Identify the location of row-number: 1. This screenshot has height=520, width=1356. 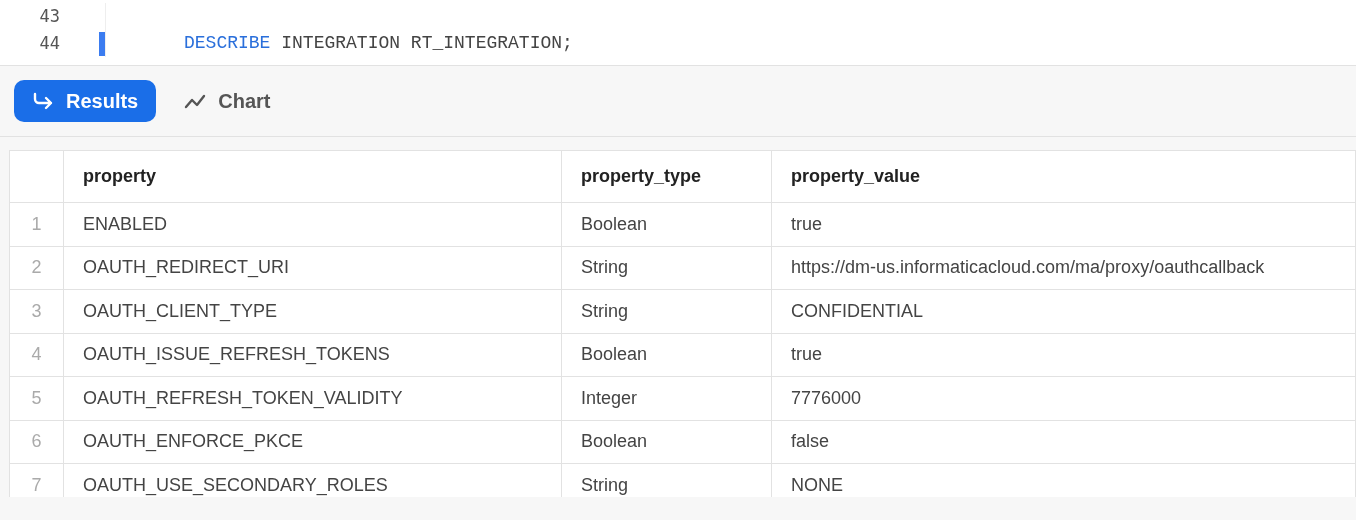
(37, 224).